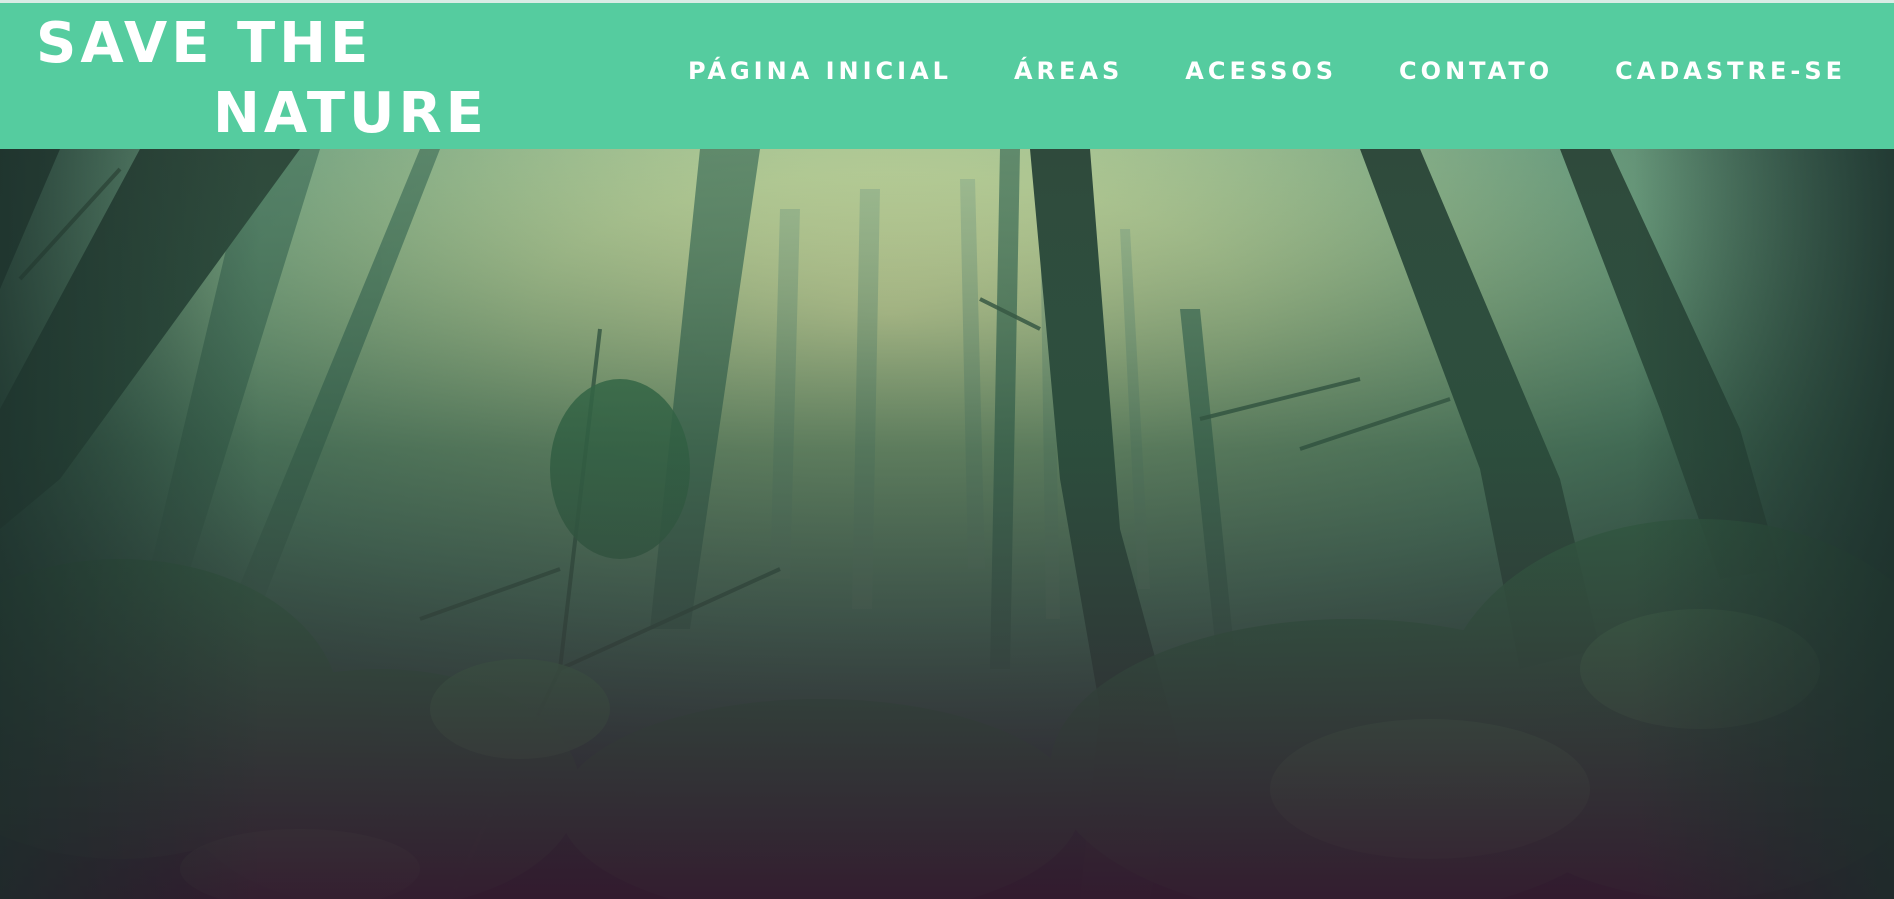 The width and height of the screenshot is (1894, 899). Describe the element at coordinates (1476, 71) in the screenshot. I see `nav-contact: CONTATO` at that location.